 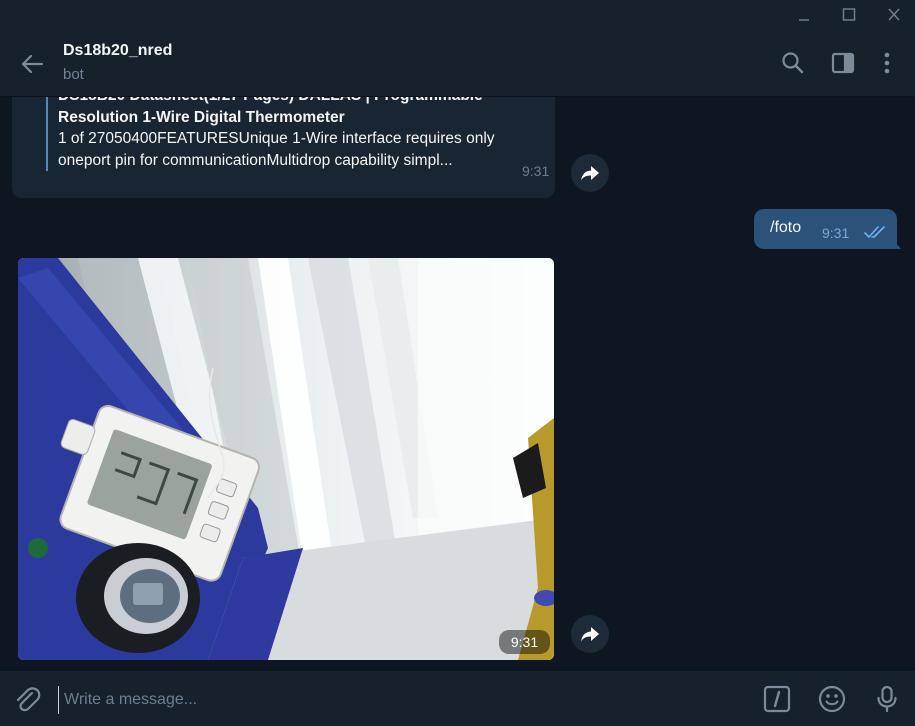 I want to click on chat-subtitle: bot, so click(x=73, y=74).